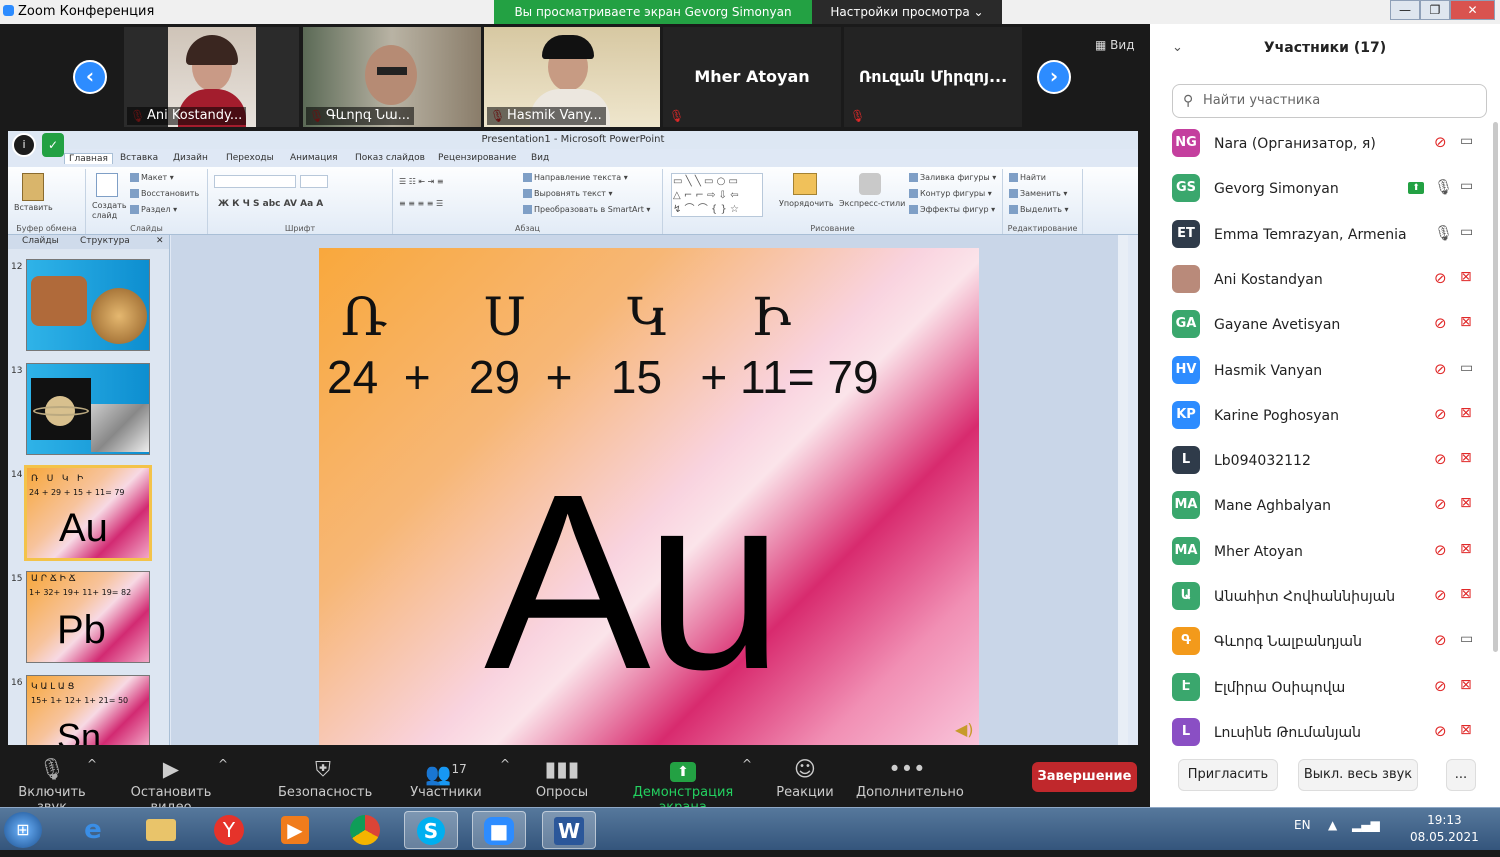 The width and height of the screenshot is (1500, 857). What do you see at coordinates (431, 830) in the screenshot?
I see `skype-icon: S` at bounding box center [431, 830].